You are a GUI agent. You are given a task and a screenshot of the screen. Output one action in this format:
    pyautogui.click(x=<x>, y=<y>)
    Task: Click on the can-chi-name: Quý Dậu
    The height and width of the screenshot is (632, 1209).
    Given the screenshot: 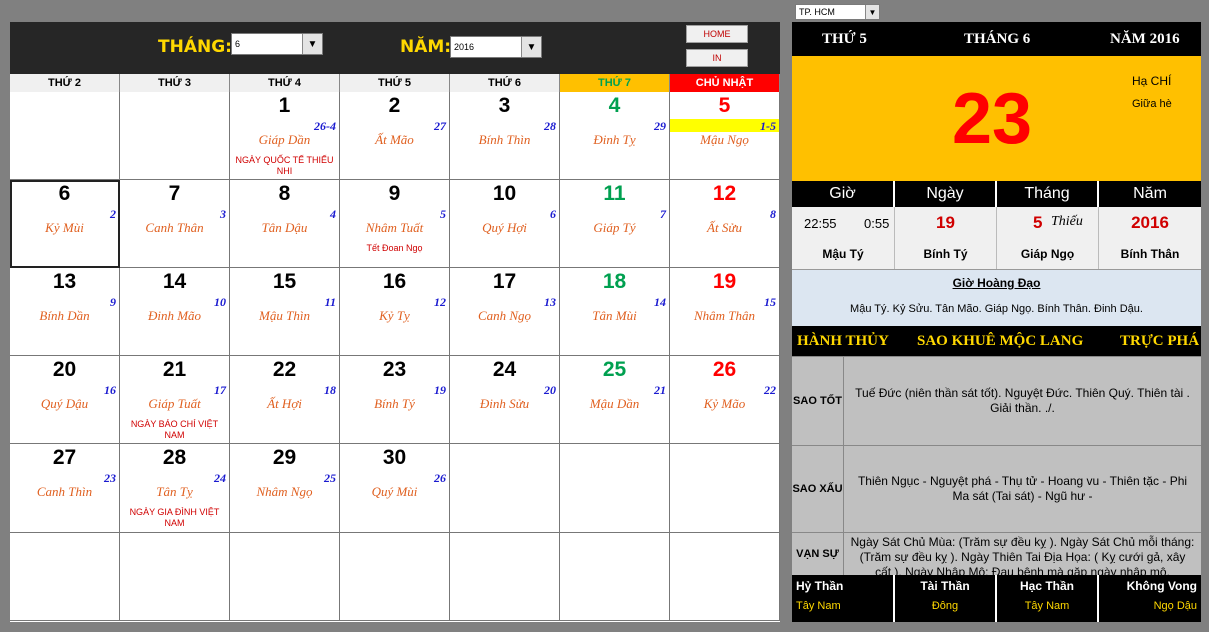 What is the action you would take?
    pyautogui.click(x=64, y=403)
    